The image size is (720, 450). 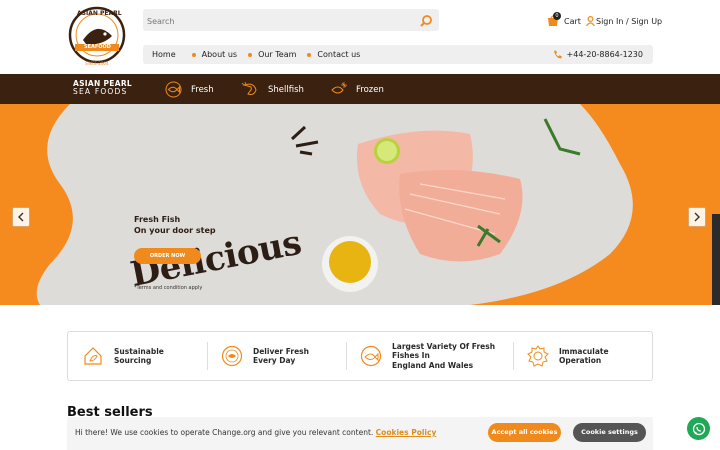 I want to click on nav-team-label: Our Team, so click(x=277, y=54).